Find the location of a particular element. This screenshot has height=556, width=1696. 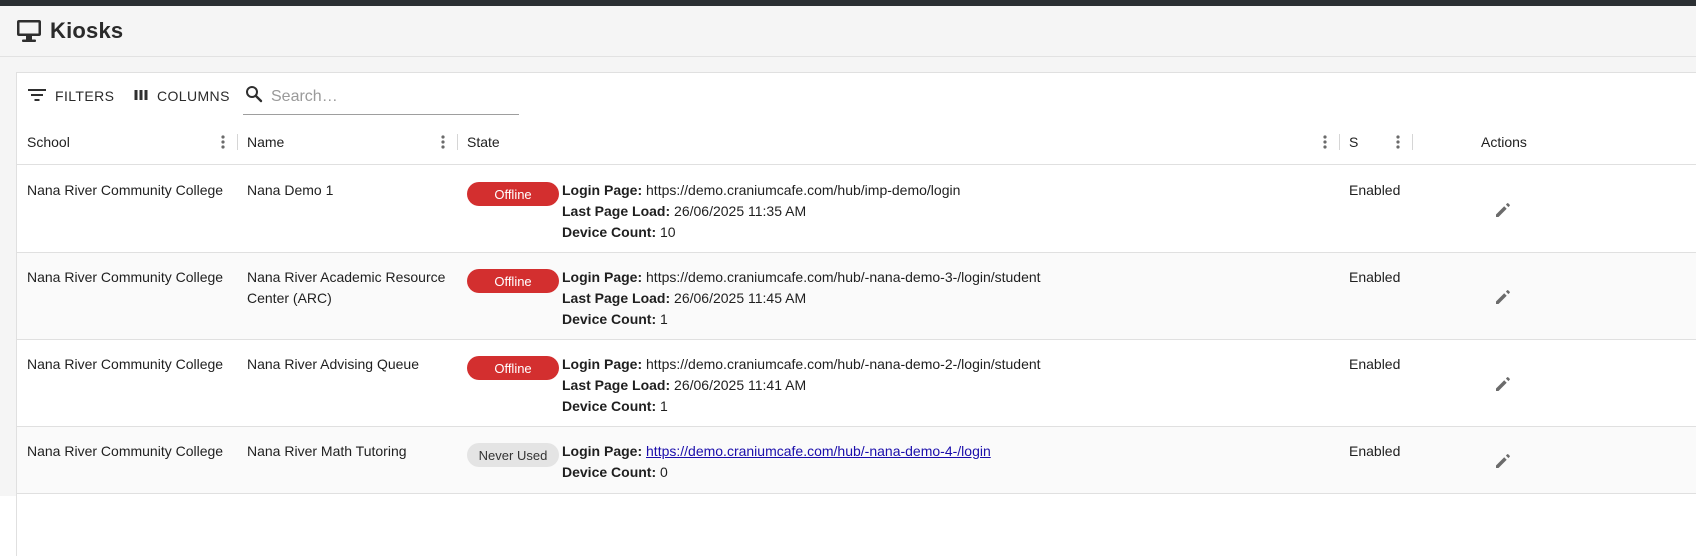

name-cell: Nana River Advising Queue is located at coordinates (333, 364).